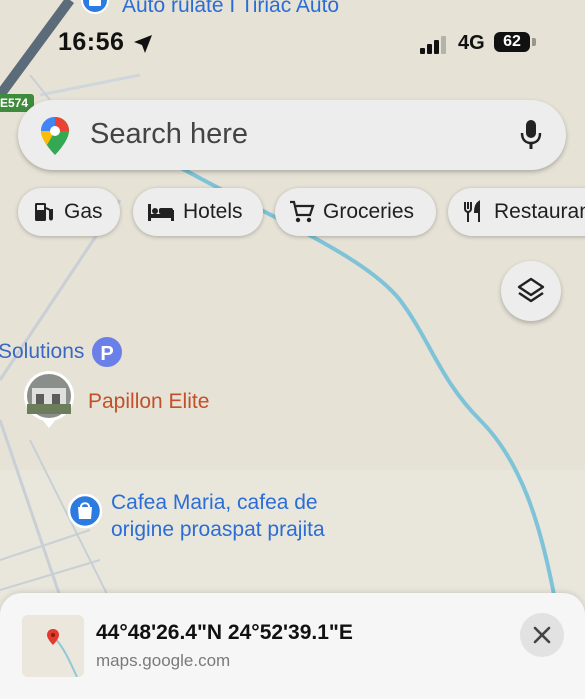 This screenshot has height=699, width=585. Describe the element at coordinates (213, 211) in the screenshot. I see `chip-label: Hotels` at that location.